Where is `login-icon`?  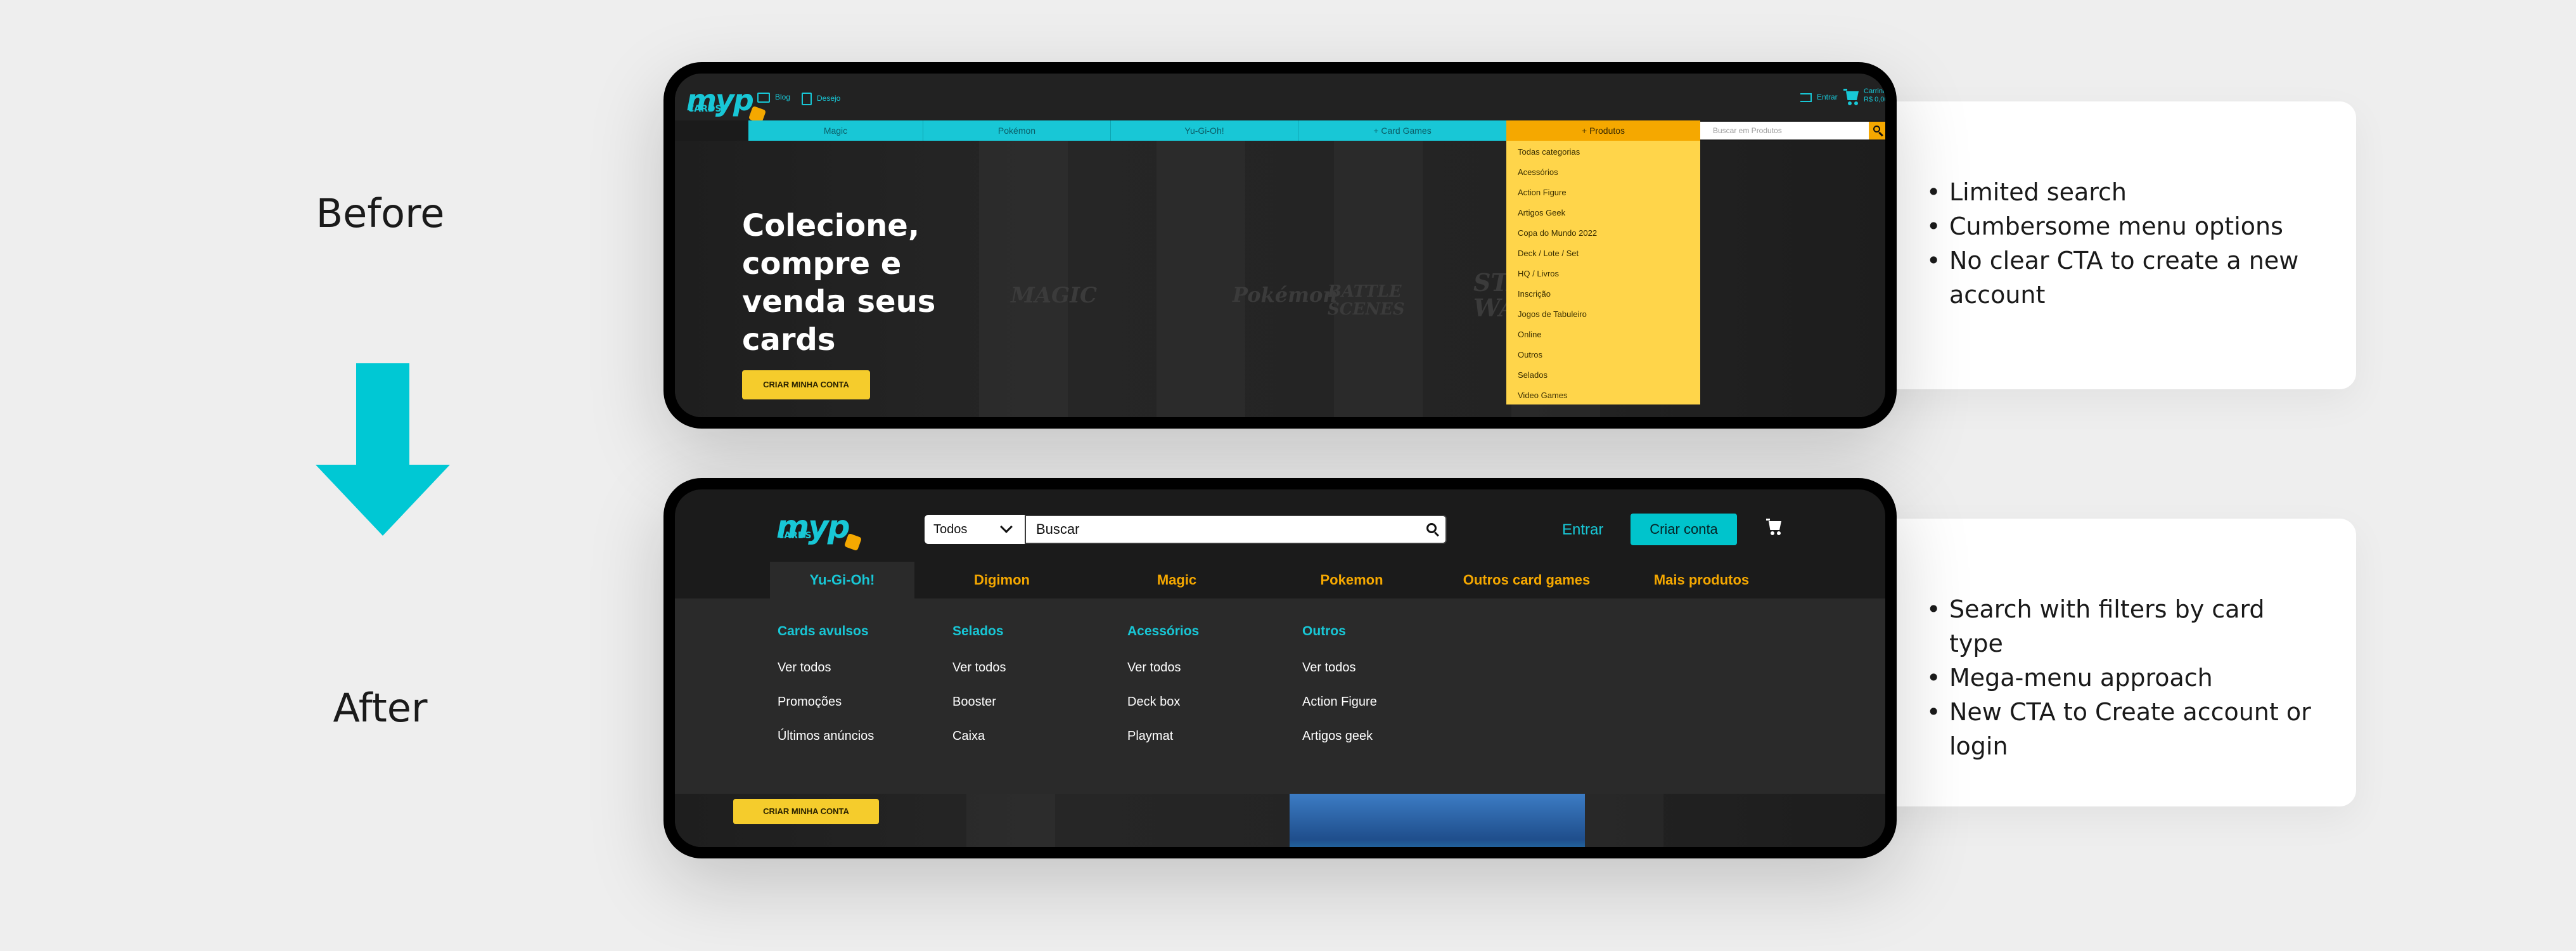 login-icon is located at coordinates (1806, 97).